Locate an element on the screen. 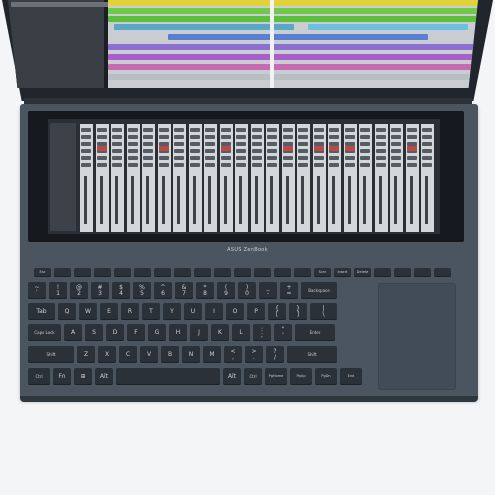 The height and width of the screenshot is (495, 495). key-x: X is located at coordinates (107, 354).